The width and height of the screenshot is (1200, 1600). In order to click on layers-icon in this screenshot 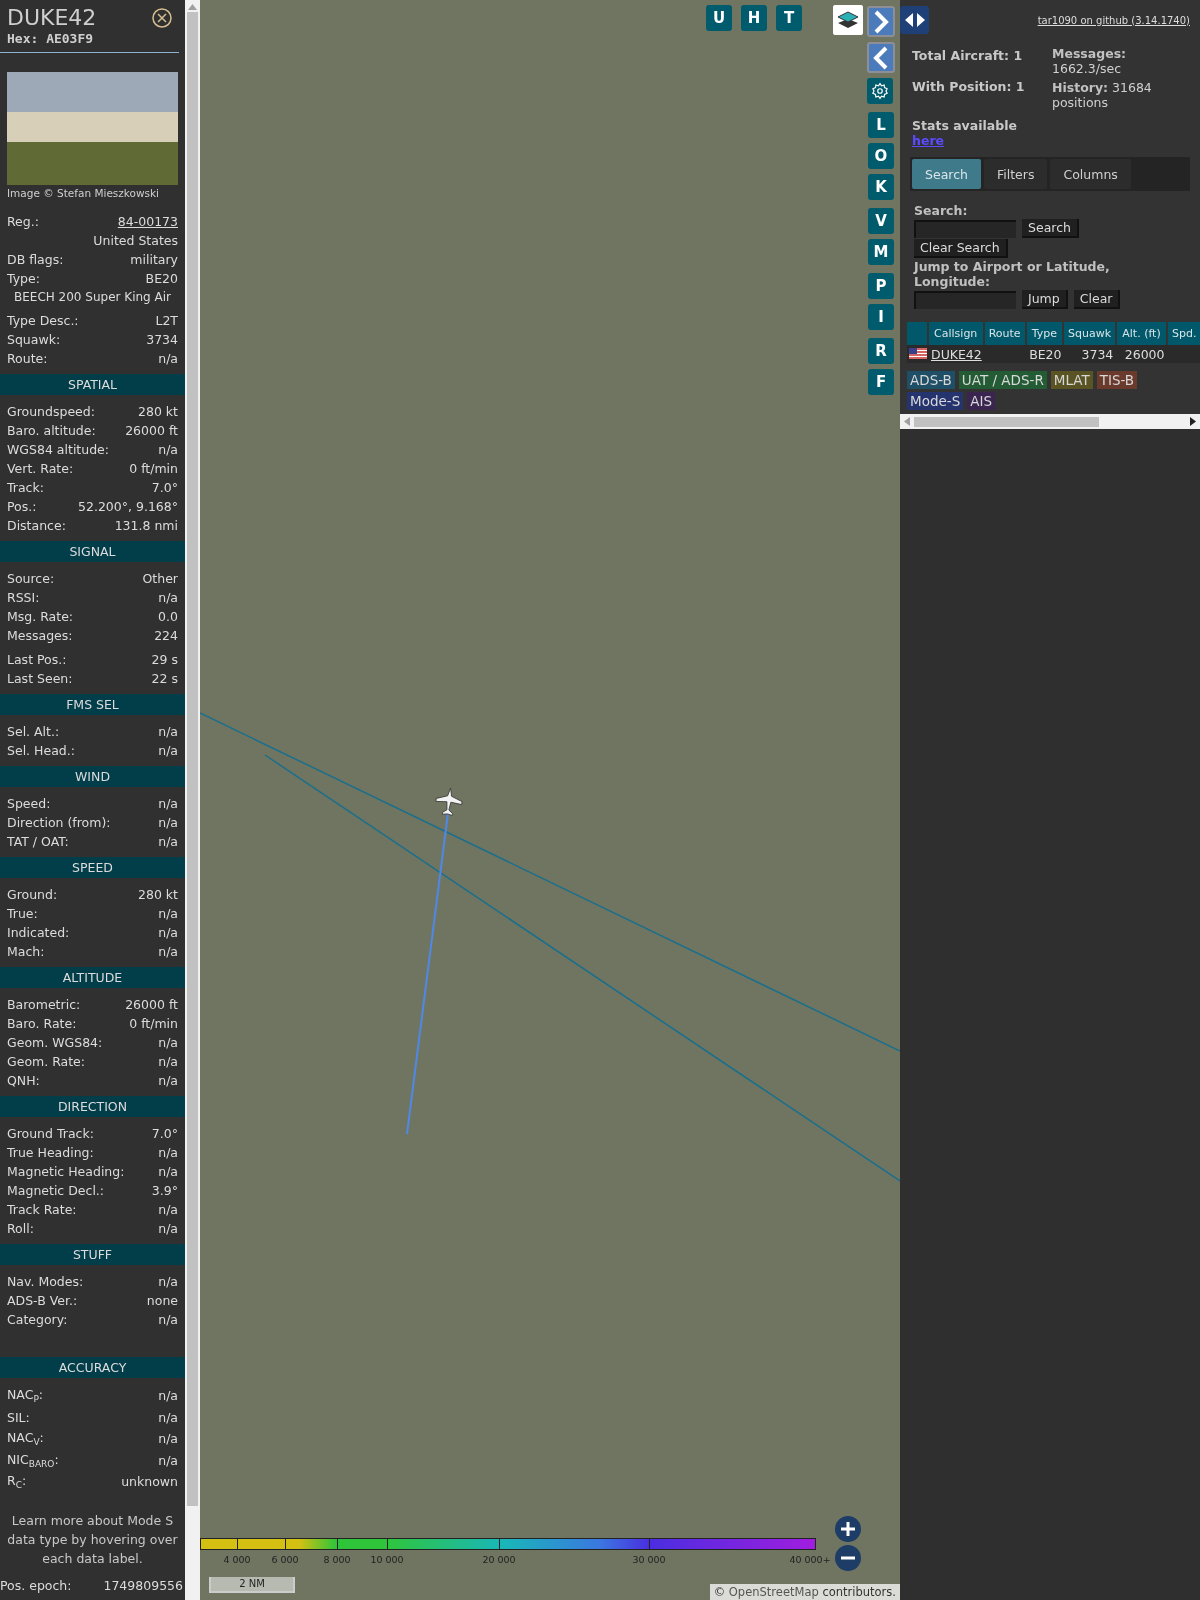, I will do `click(848, 20)`.